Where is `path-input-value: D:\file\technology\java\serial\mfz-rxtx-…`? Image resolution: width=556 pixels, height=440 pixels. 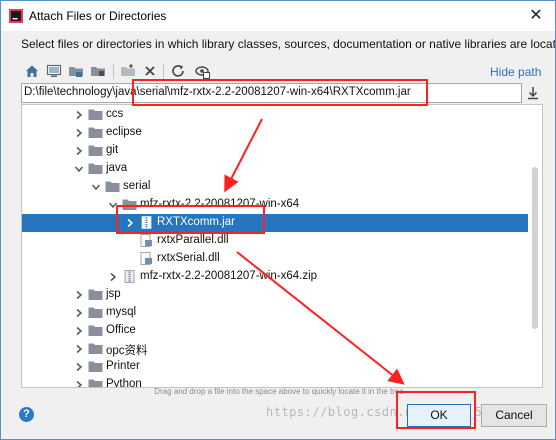
path-input-value: D:\file\technology\java\serial\mfz-rxtx-… is located at coordinates (217, 92).